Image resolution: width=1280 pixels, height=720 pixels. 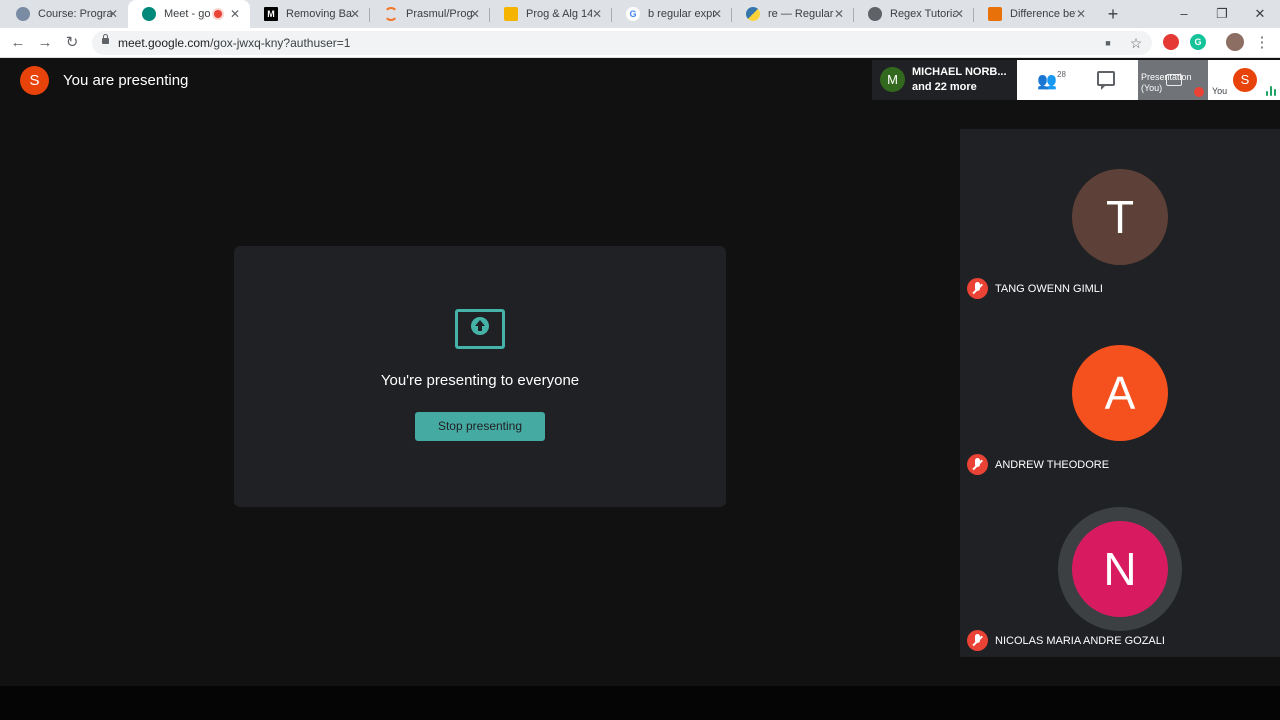 I want to click on tab-difference: Difference betw ✕, so click(x=1035, y=14).